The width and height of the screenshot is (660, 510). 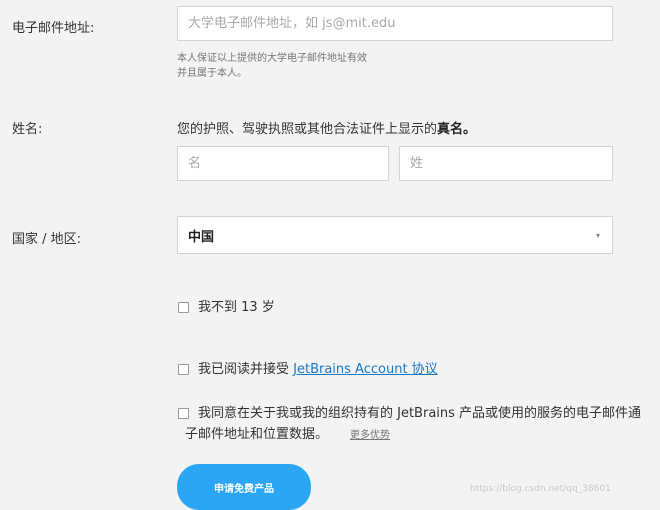 What do you see at coordinates (370, 435) in the screenshot?
I see `more-benefits-link: 更多优势` at bounding box center [370, 435].